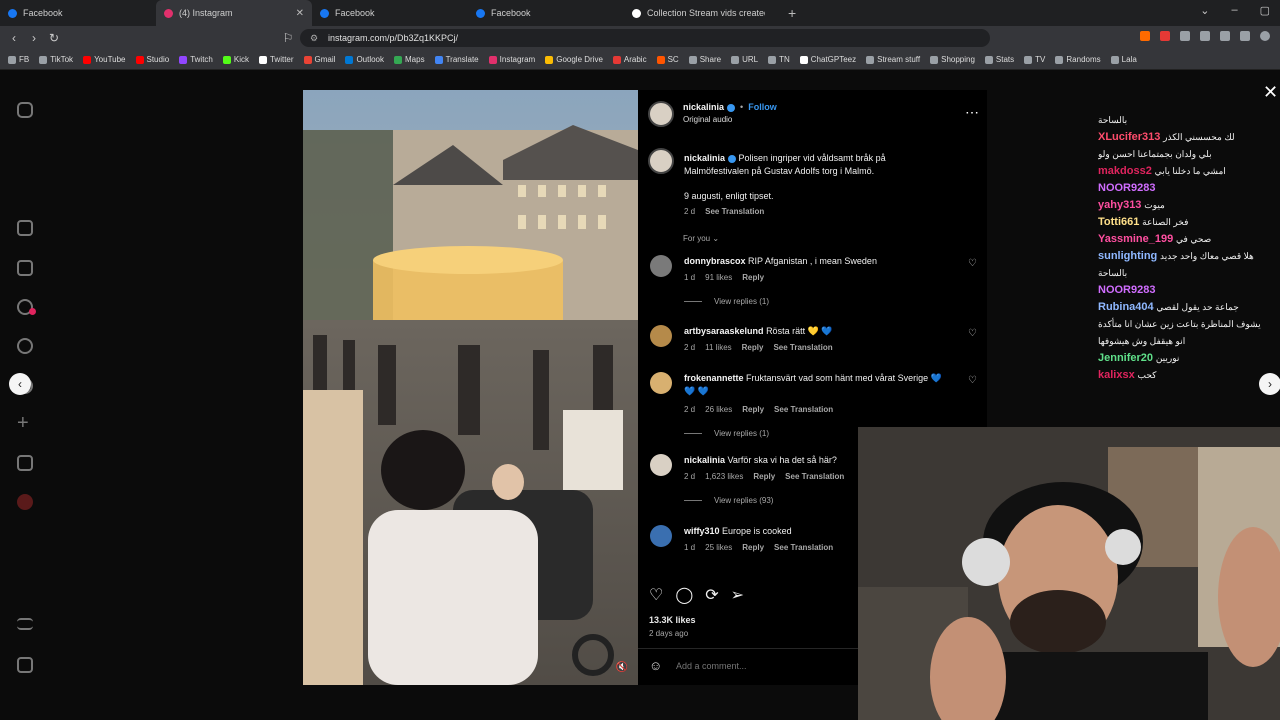  What do you see at coordinates (718, 547) in the screenshot?
I see `comment-likes: 25 likes` at bounding box center [718, 547].